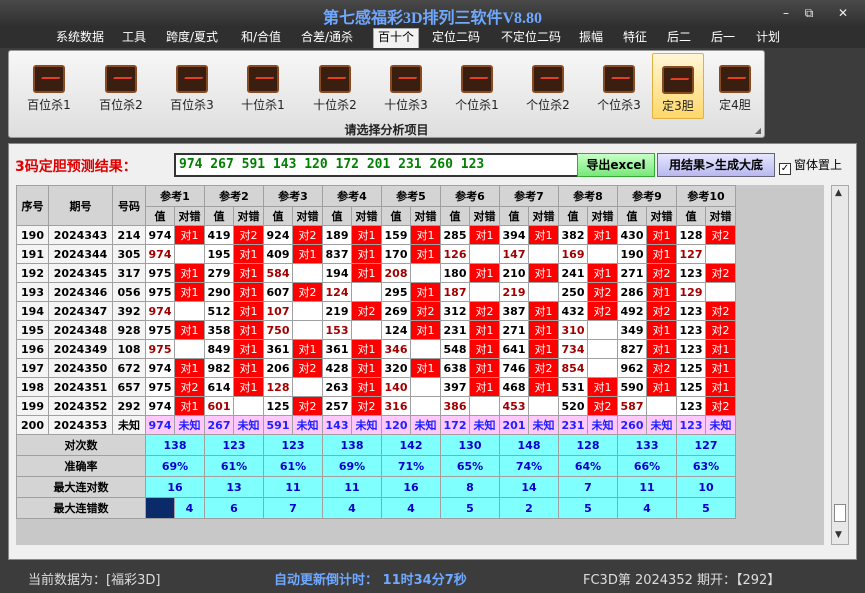 Image resolution: width=865 pixels, height=593 pixels. Describe the element at coordinates (80, 387) in the screenshot. I see `row-period: 2024351` at that location.